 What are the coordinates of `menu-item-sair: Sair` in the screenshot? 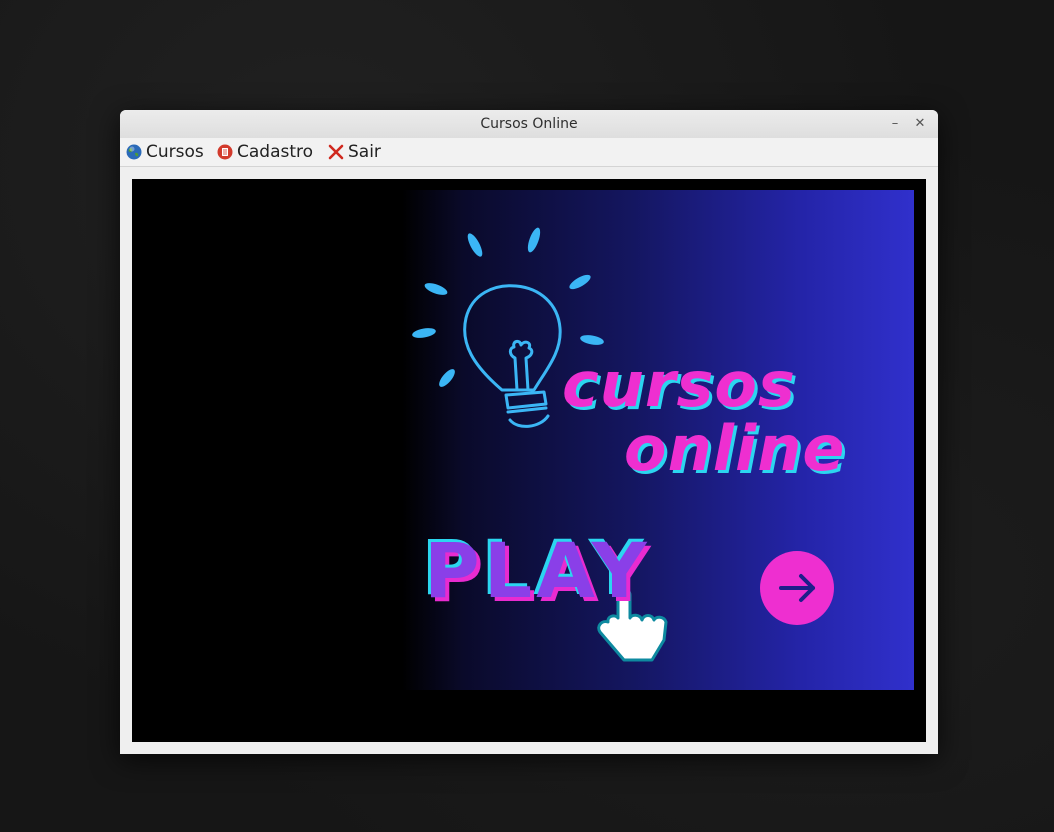 It's located at (354, 152).